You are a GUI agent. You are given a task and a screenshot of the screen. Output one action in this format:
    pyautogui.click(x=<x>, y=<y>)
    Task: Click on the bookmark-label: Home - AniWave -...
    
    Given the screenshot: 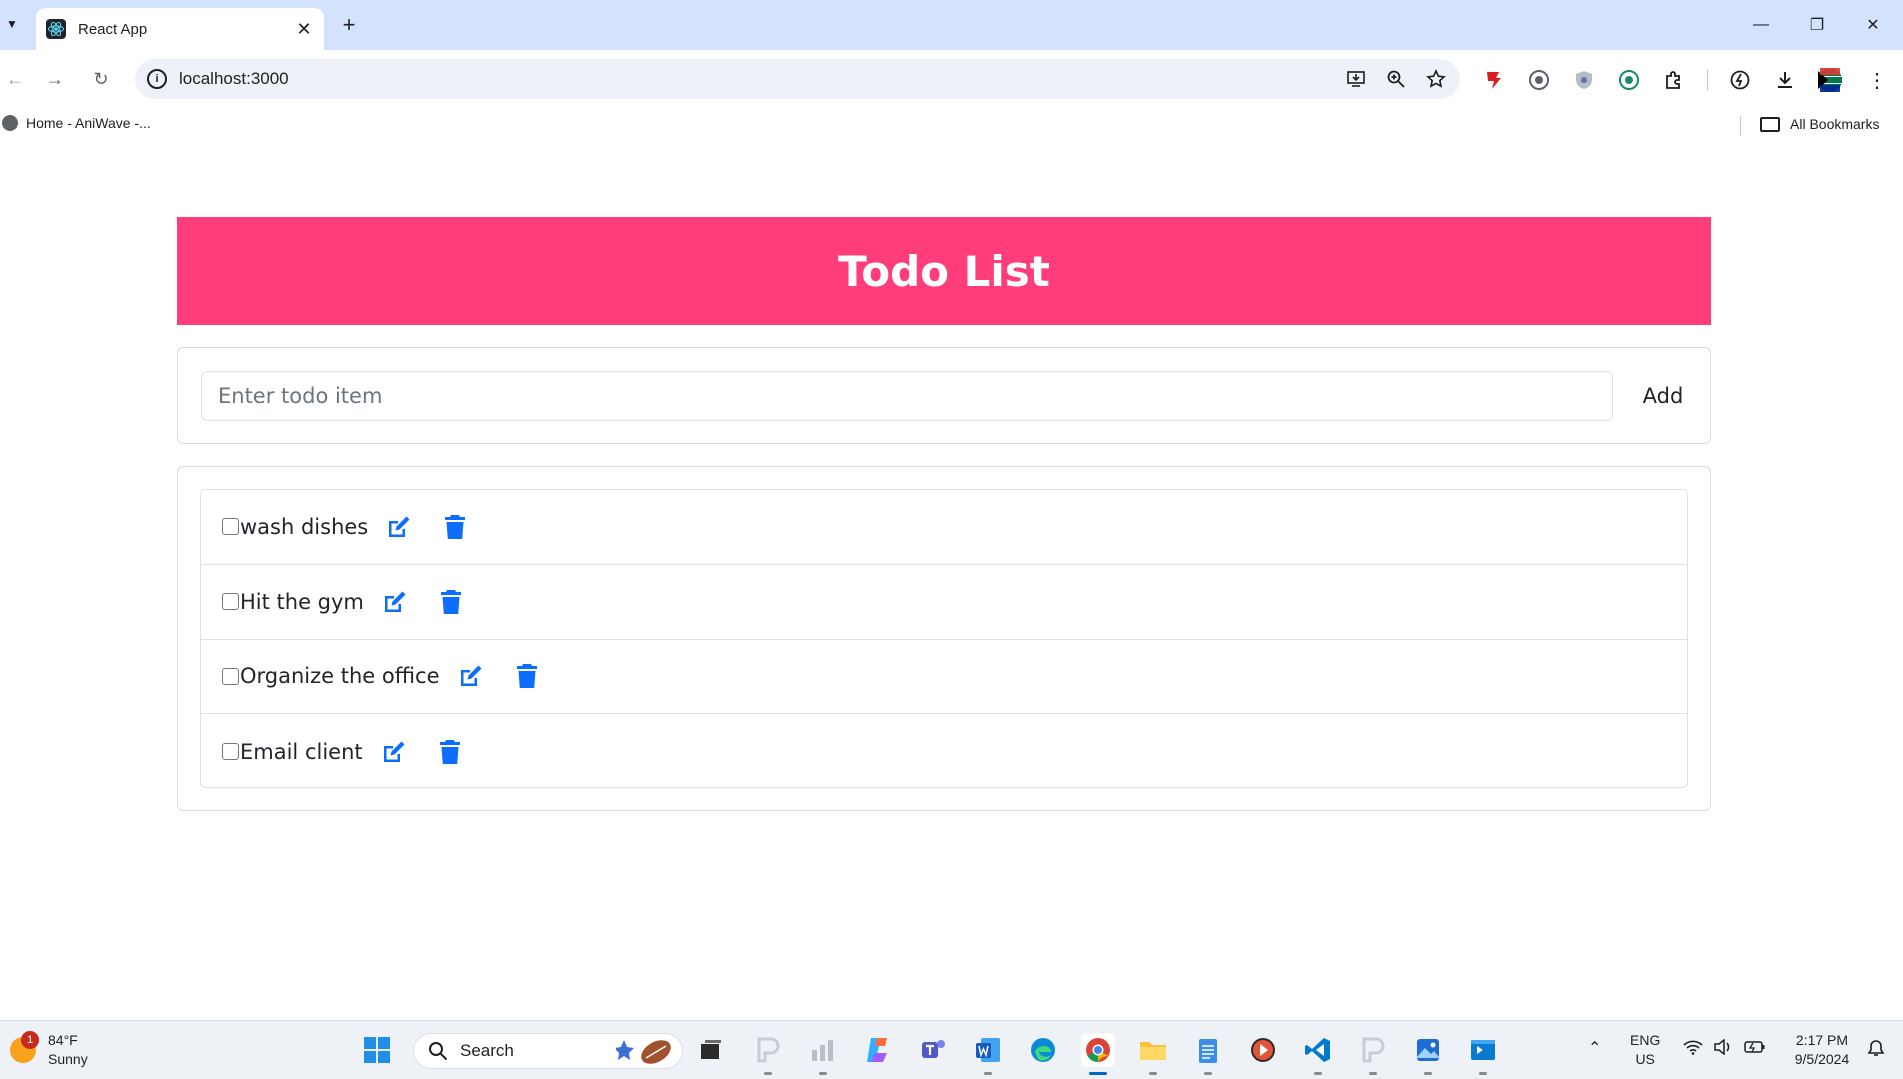 What is the action you would take?
    pyautogui.click(x=88, y=123)
    